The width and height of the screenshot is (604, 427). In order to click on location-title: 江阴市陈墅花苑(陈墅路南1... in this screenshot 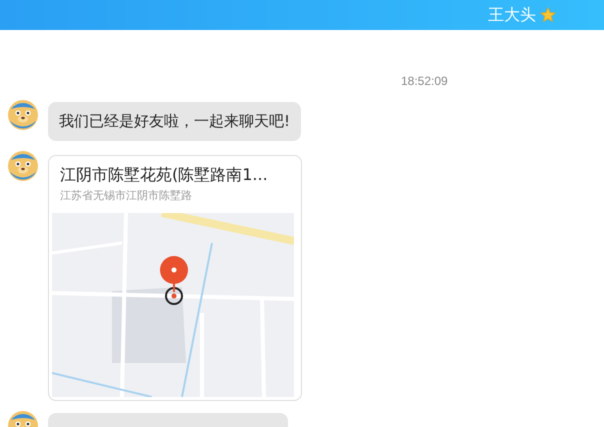, I will do `click(164, 175)`.